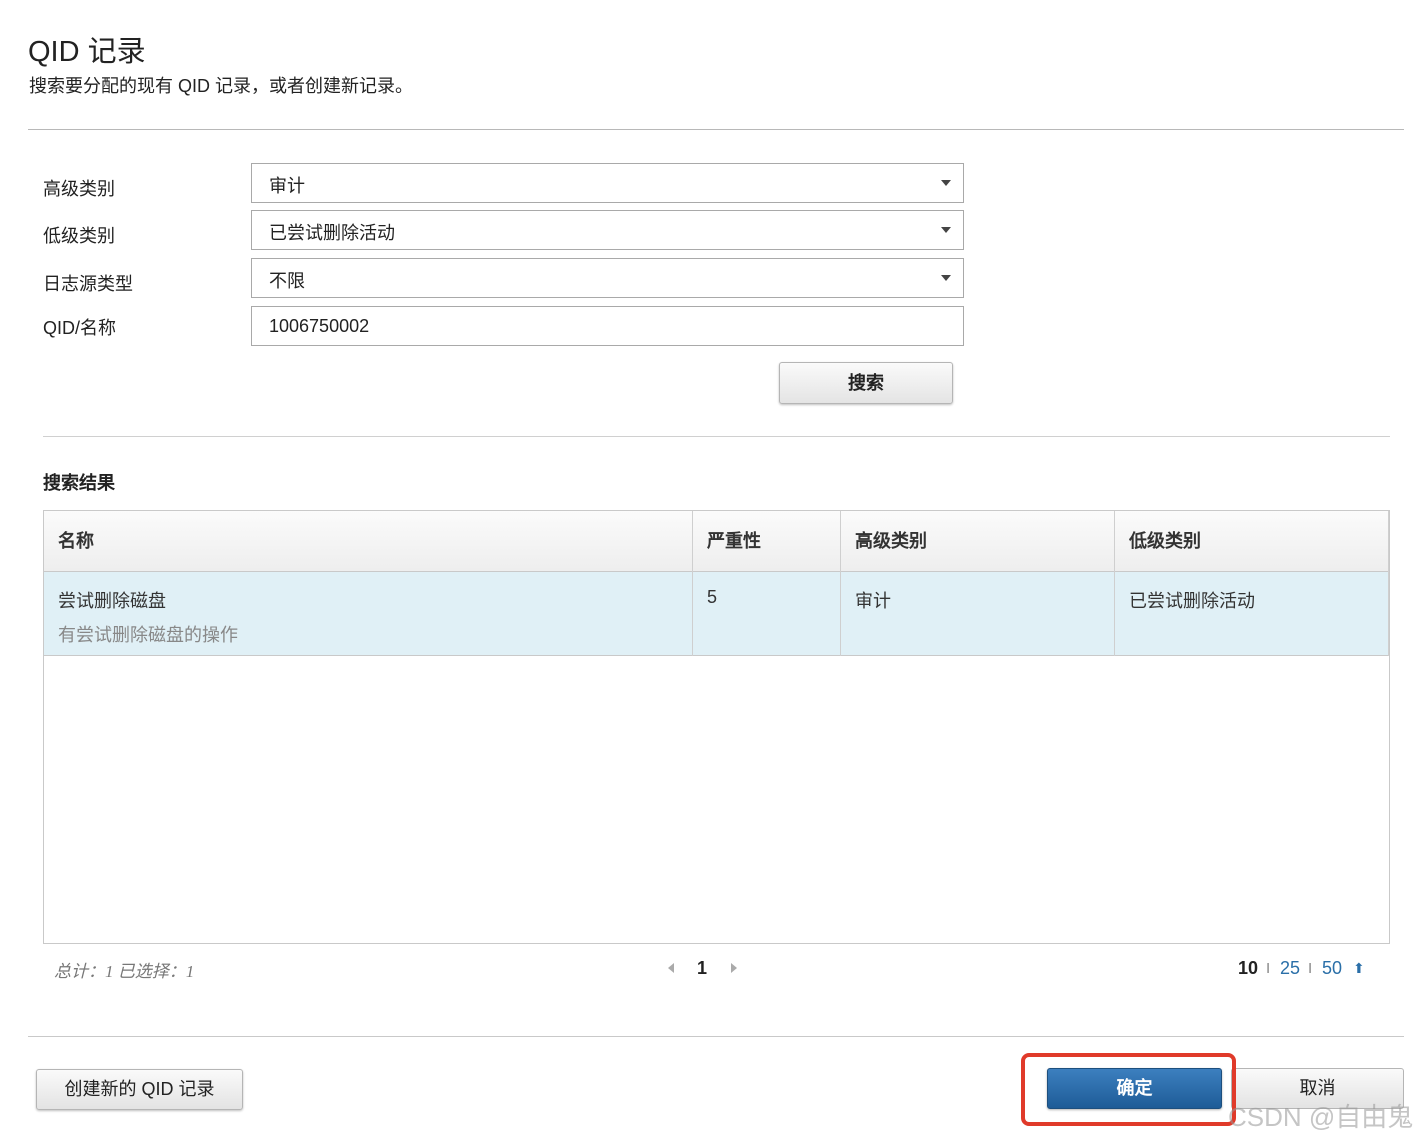 The height and width of the screenshot is (1142, 1414). I want to click on column-header-severity: 严重性, so click(767, 541).